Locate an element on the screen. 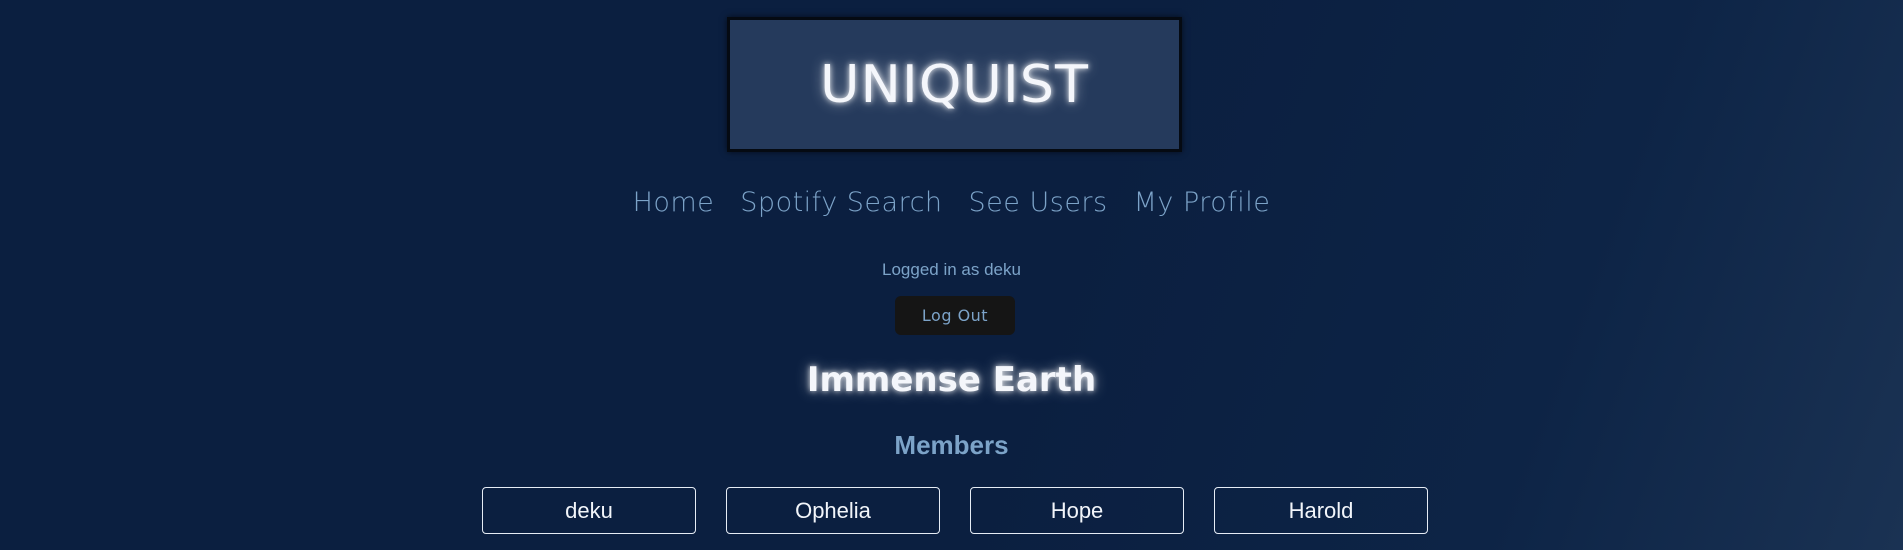 This screenshot has width=1903, height=550. logout-button: Log Out is located at coordinates (955, 315).